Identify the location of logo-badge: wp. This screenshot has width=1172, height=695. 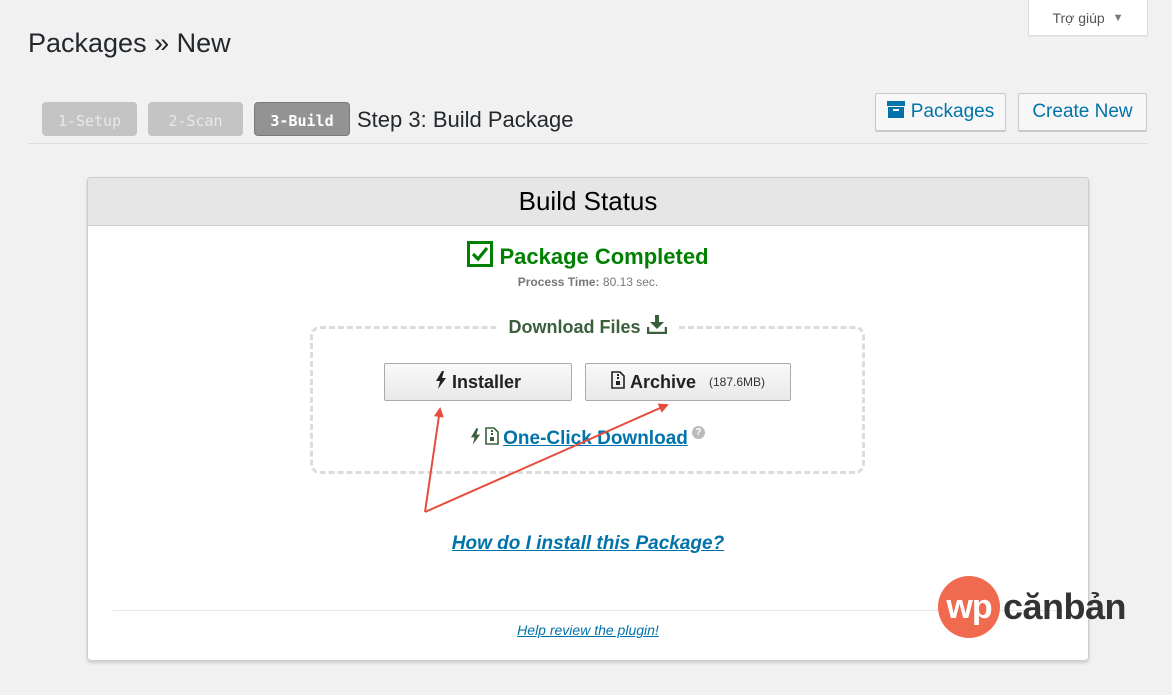
(969, 607).